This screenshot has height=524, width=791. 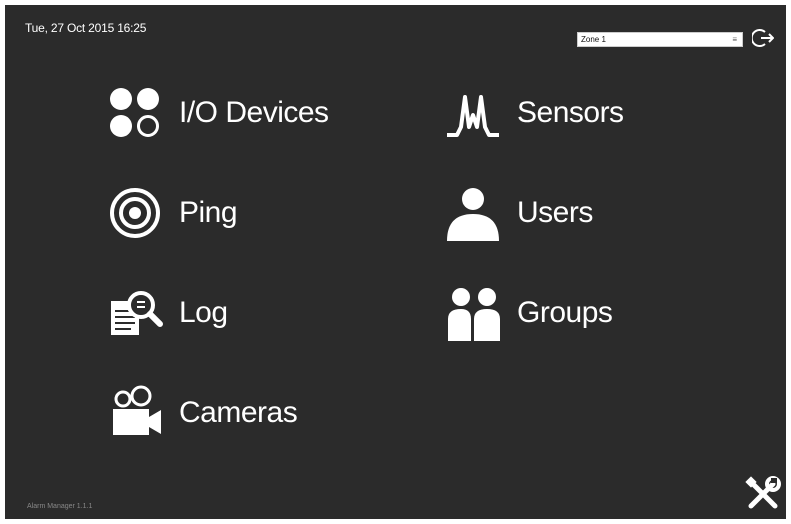 I want to click on datetime-display: Tue, 27 Oct 2015 16:25, so click(x=86, y=28).